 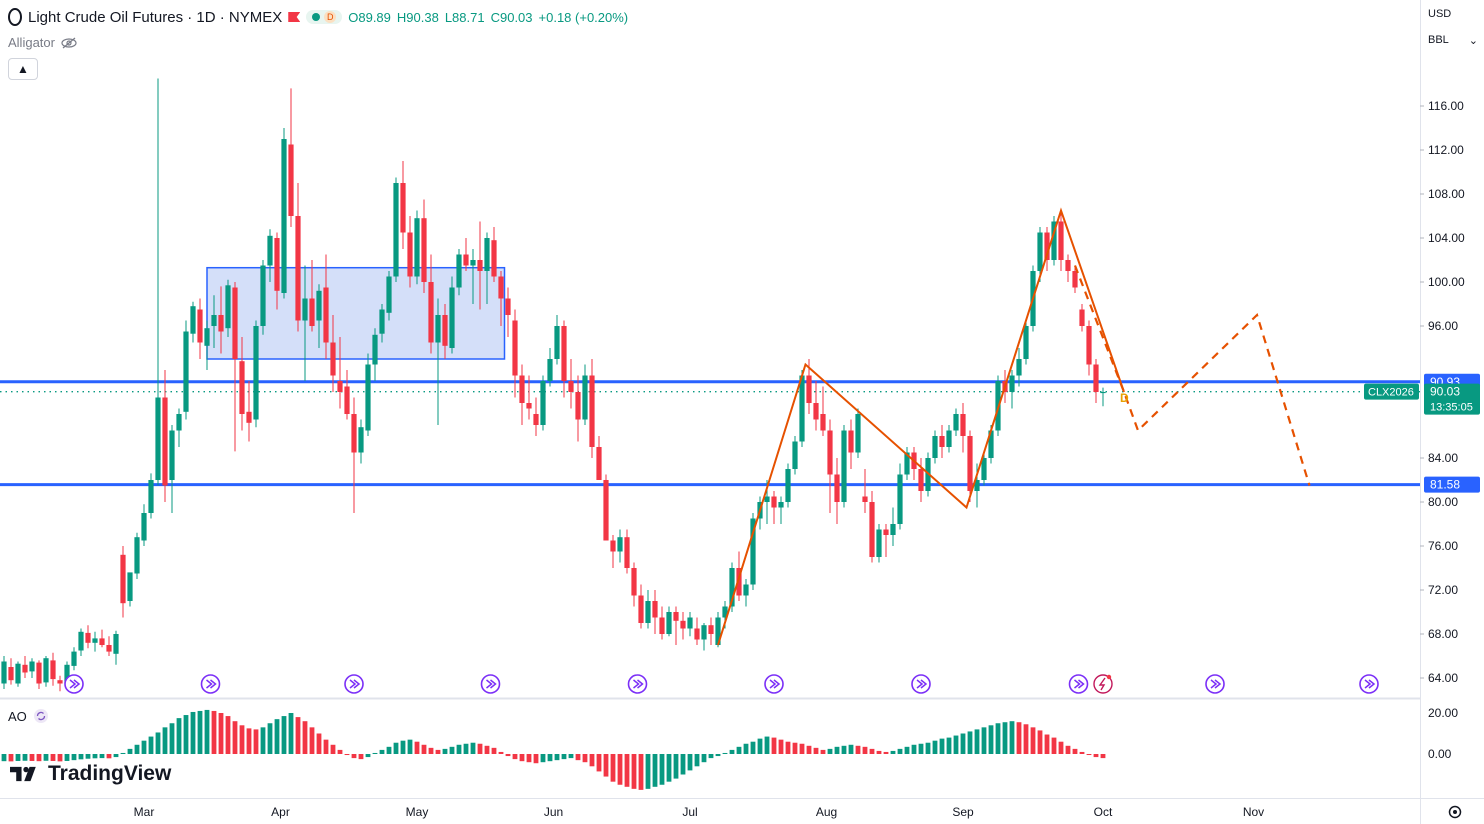 What do you see at coordinates (324, 17) in the screenshot?
I see `market-status-pill: D` at bounding box center [324, 17].